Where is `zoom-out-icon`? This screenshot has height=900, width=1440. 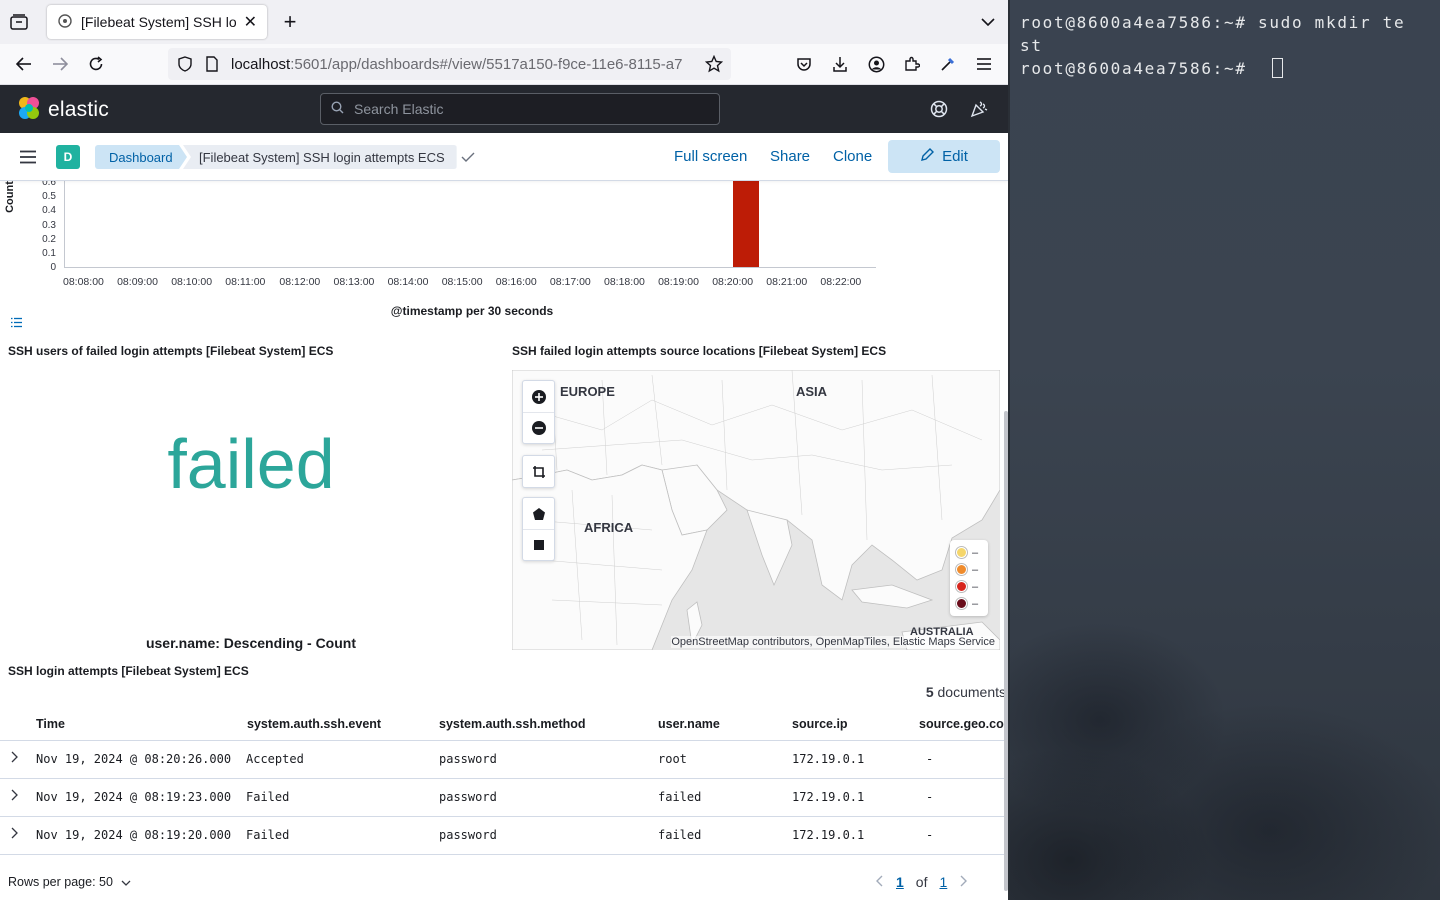
zoom-out-icon is located at coordinates (538, 427).